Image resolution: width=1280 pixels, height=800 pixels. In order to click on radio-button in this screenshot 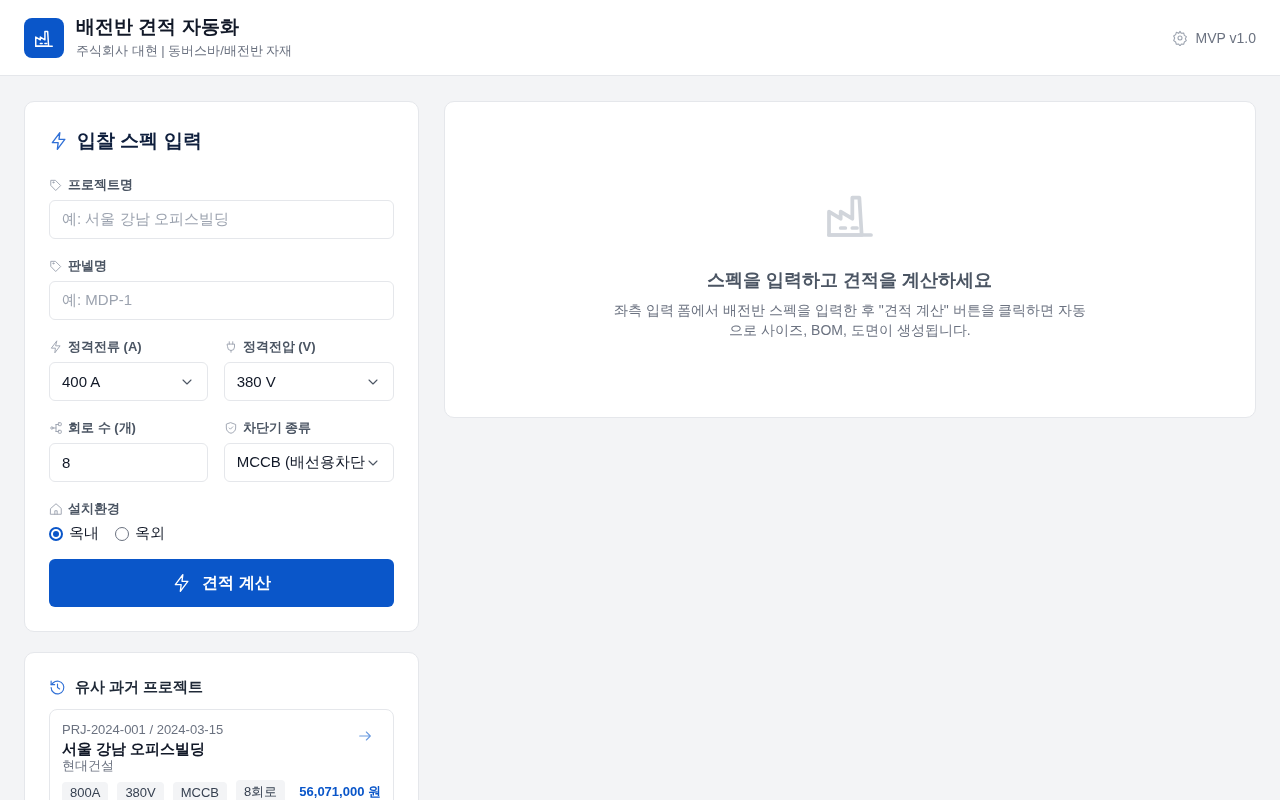, I will do `click(56, 533)`.